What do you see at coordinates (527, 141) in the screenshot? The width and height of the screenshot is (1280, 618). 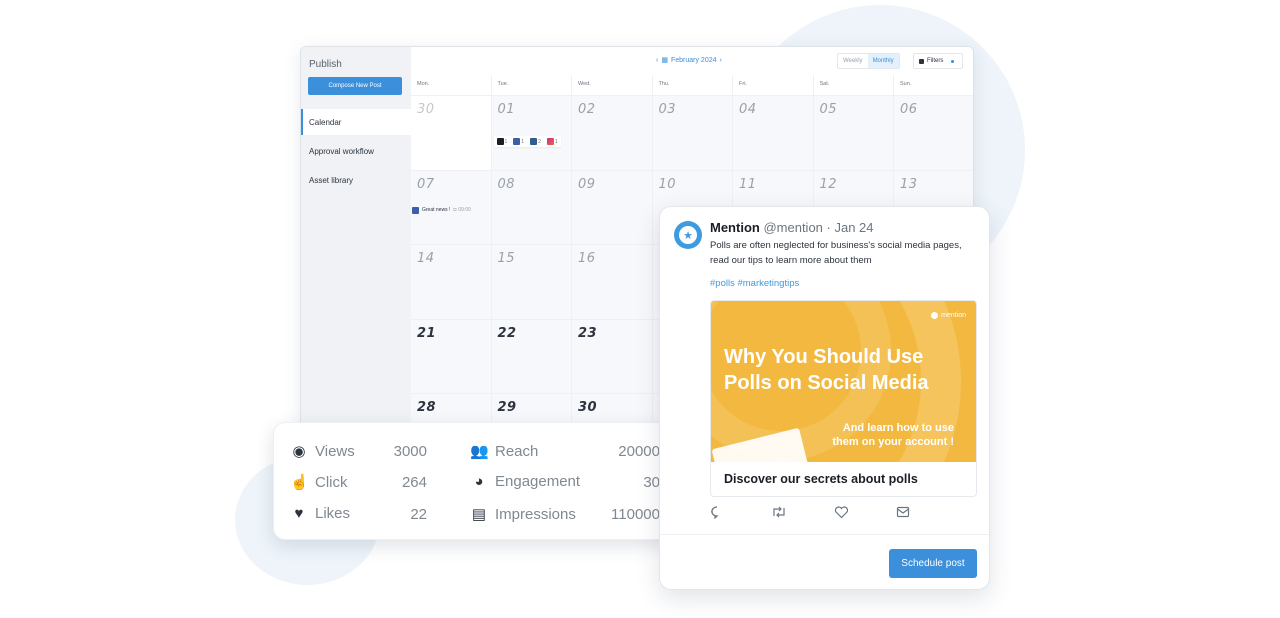 I see `scheduled-posts-summary: 1 1 2 1` at bounding box center [527, 141].